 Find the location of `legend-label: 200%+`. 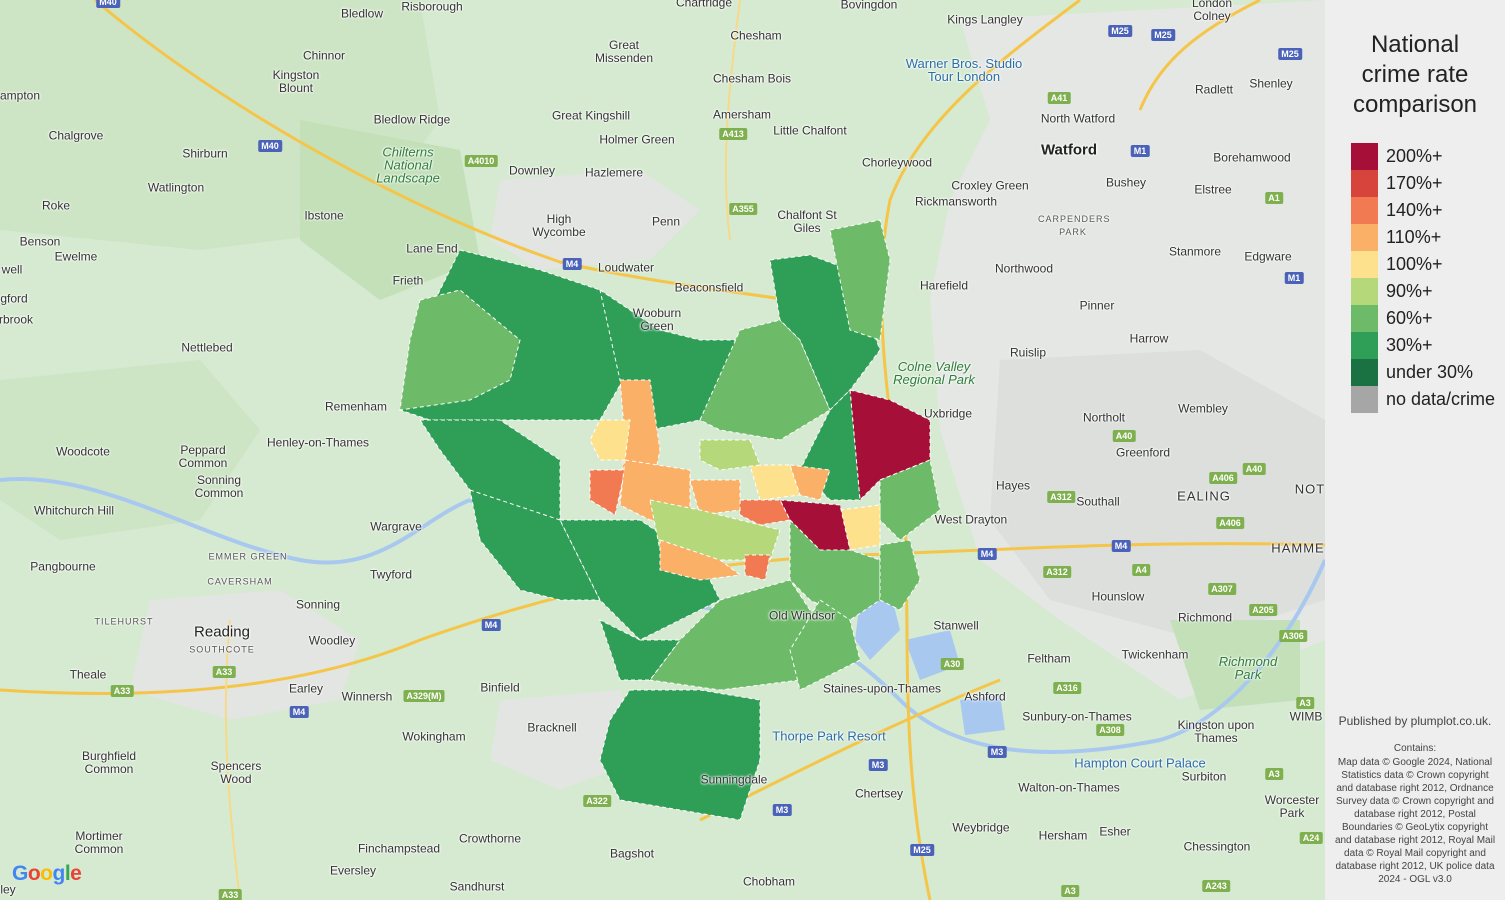

legend-label: 200%+ is located at coordinates (1414, 156).